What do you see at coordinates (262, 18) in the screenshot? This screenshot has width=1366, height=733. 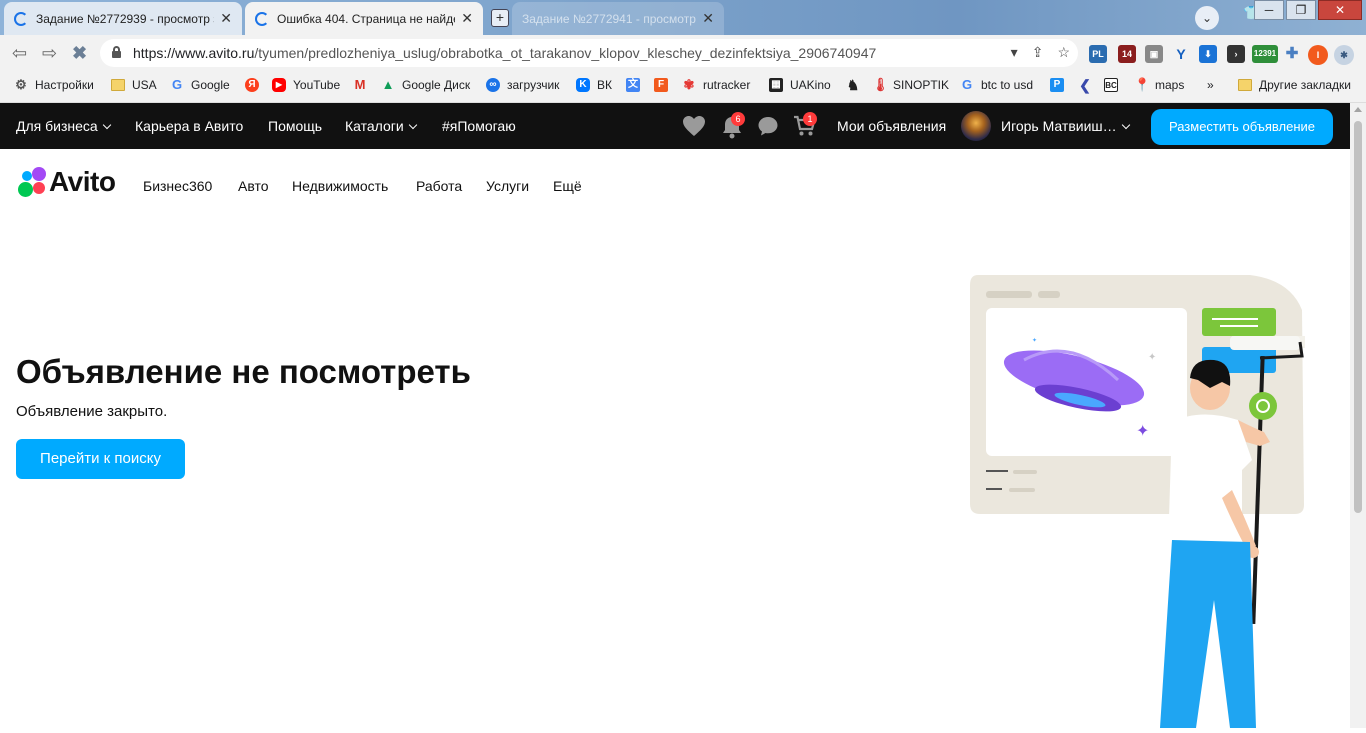 I see `loading-spinner-icon` at bounding box center [262, 18].